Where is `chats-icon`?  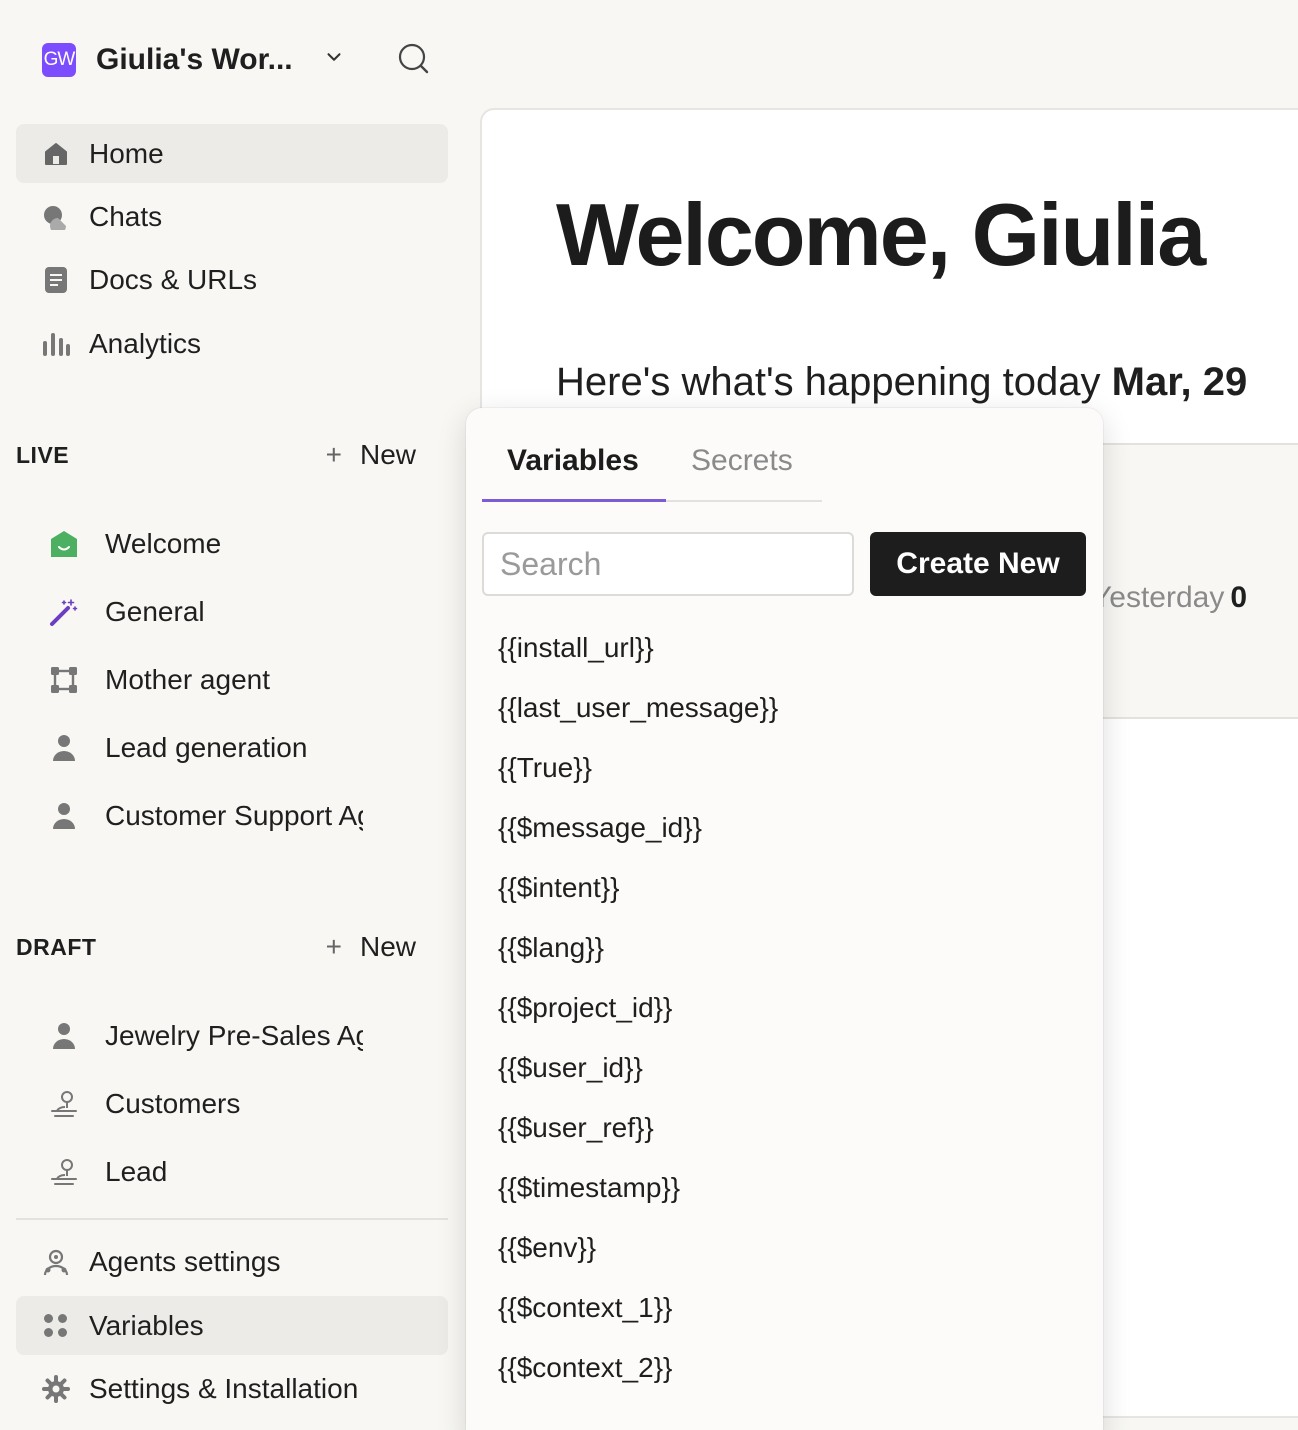 chats-icon is located at coordinates (56, 217).